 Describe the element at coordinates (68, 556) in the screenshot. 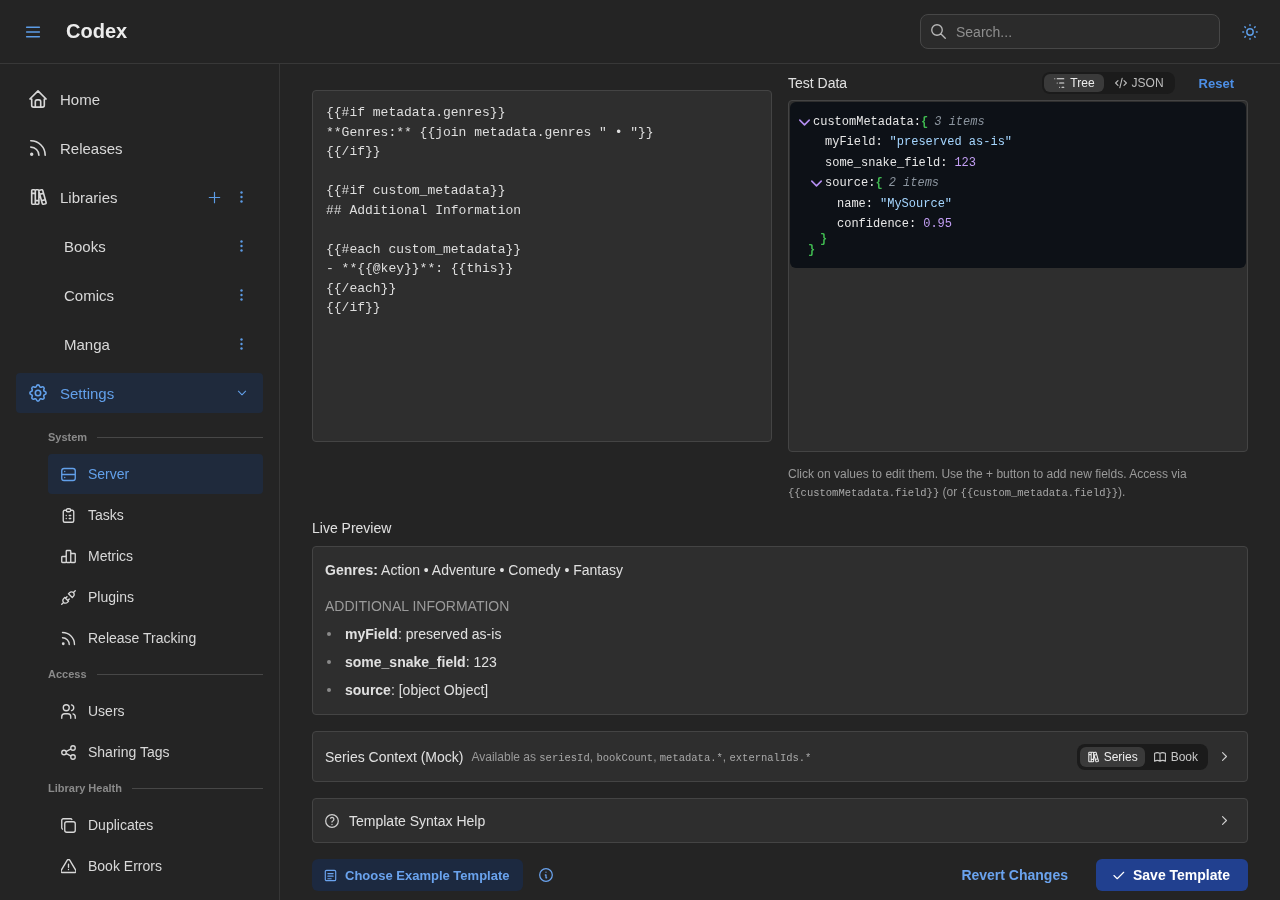

I see `bar-chart-icon` at that location.